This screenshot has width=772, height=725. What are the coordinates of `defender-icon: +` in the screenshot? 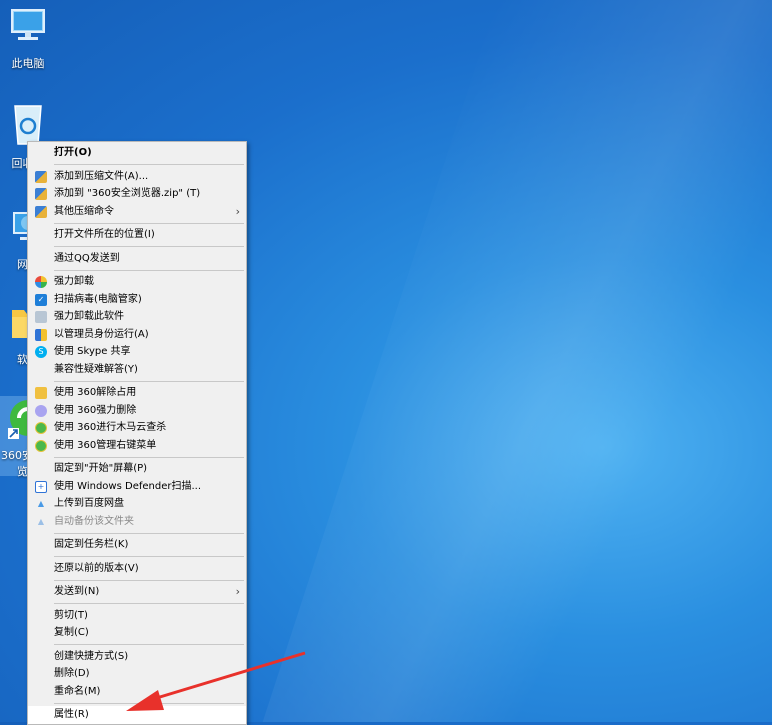 It's located at (41, 486).